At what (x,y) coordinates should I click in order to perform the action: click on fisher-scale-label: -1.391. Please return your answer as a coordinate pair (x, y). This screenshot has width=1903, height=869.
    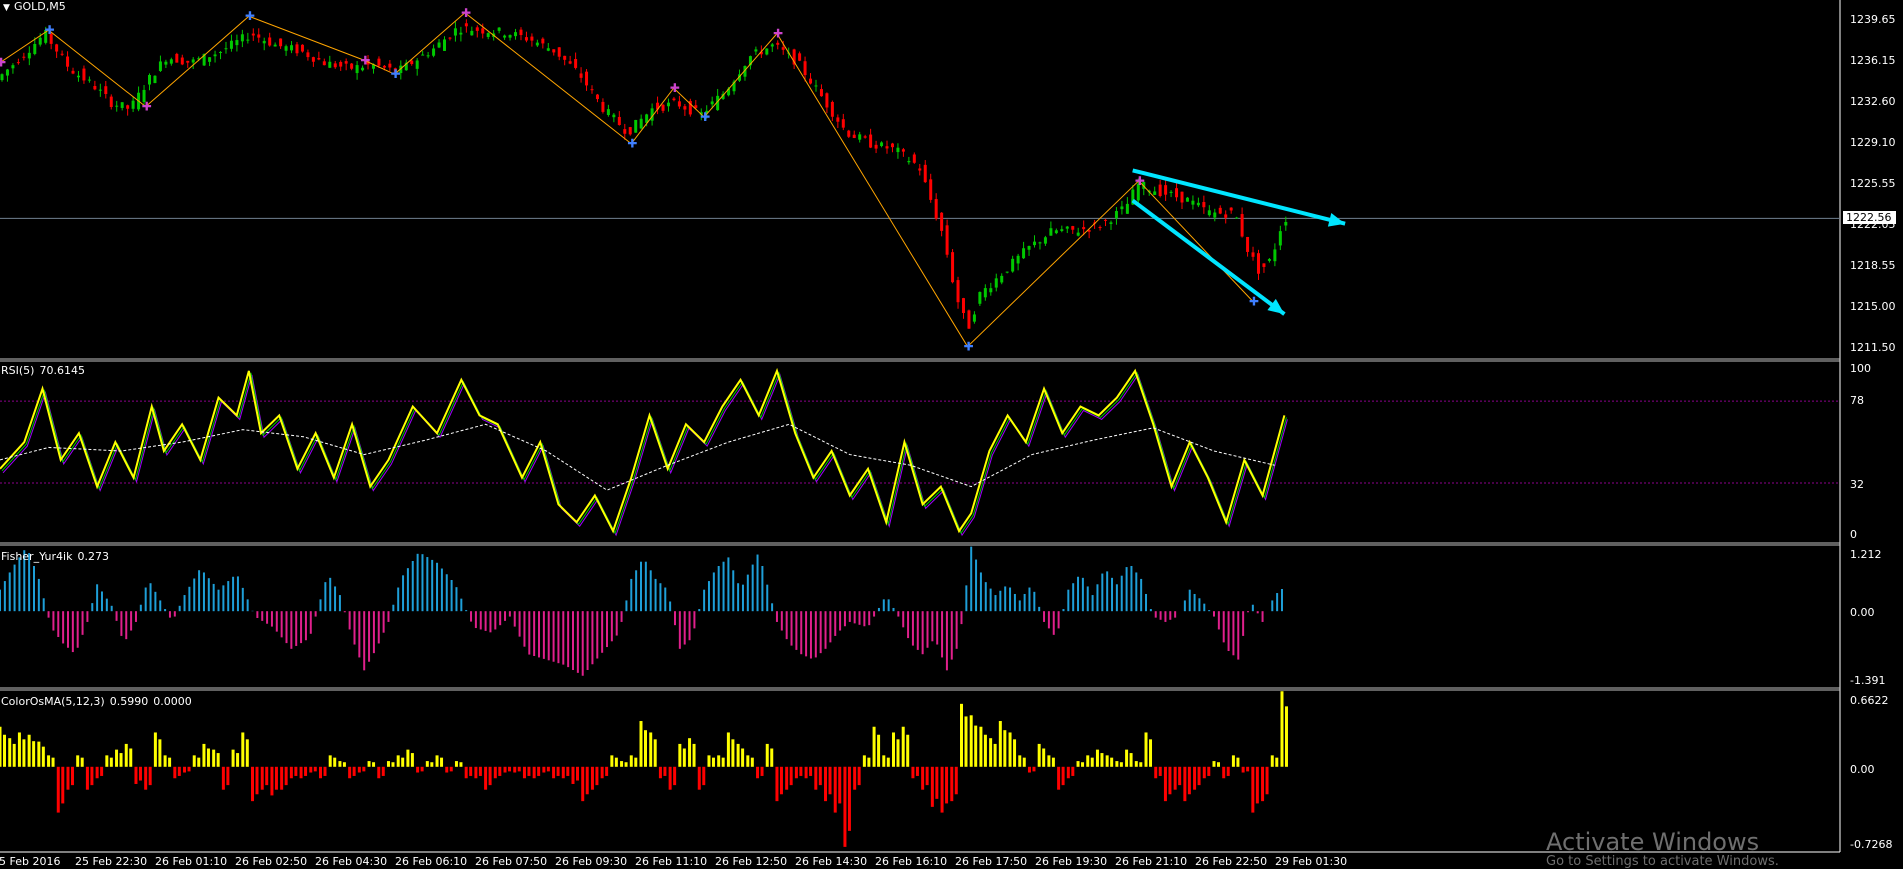
    Looking at the image, I should click on (1868, 680).